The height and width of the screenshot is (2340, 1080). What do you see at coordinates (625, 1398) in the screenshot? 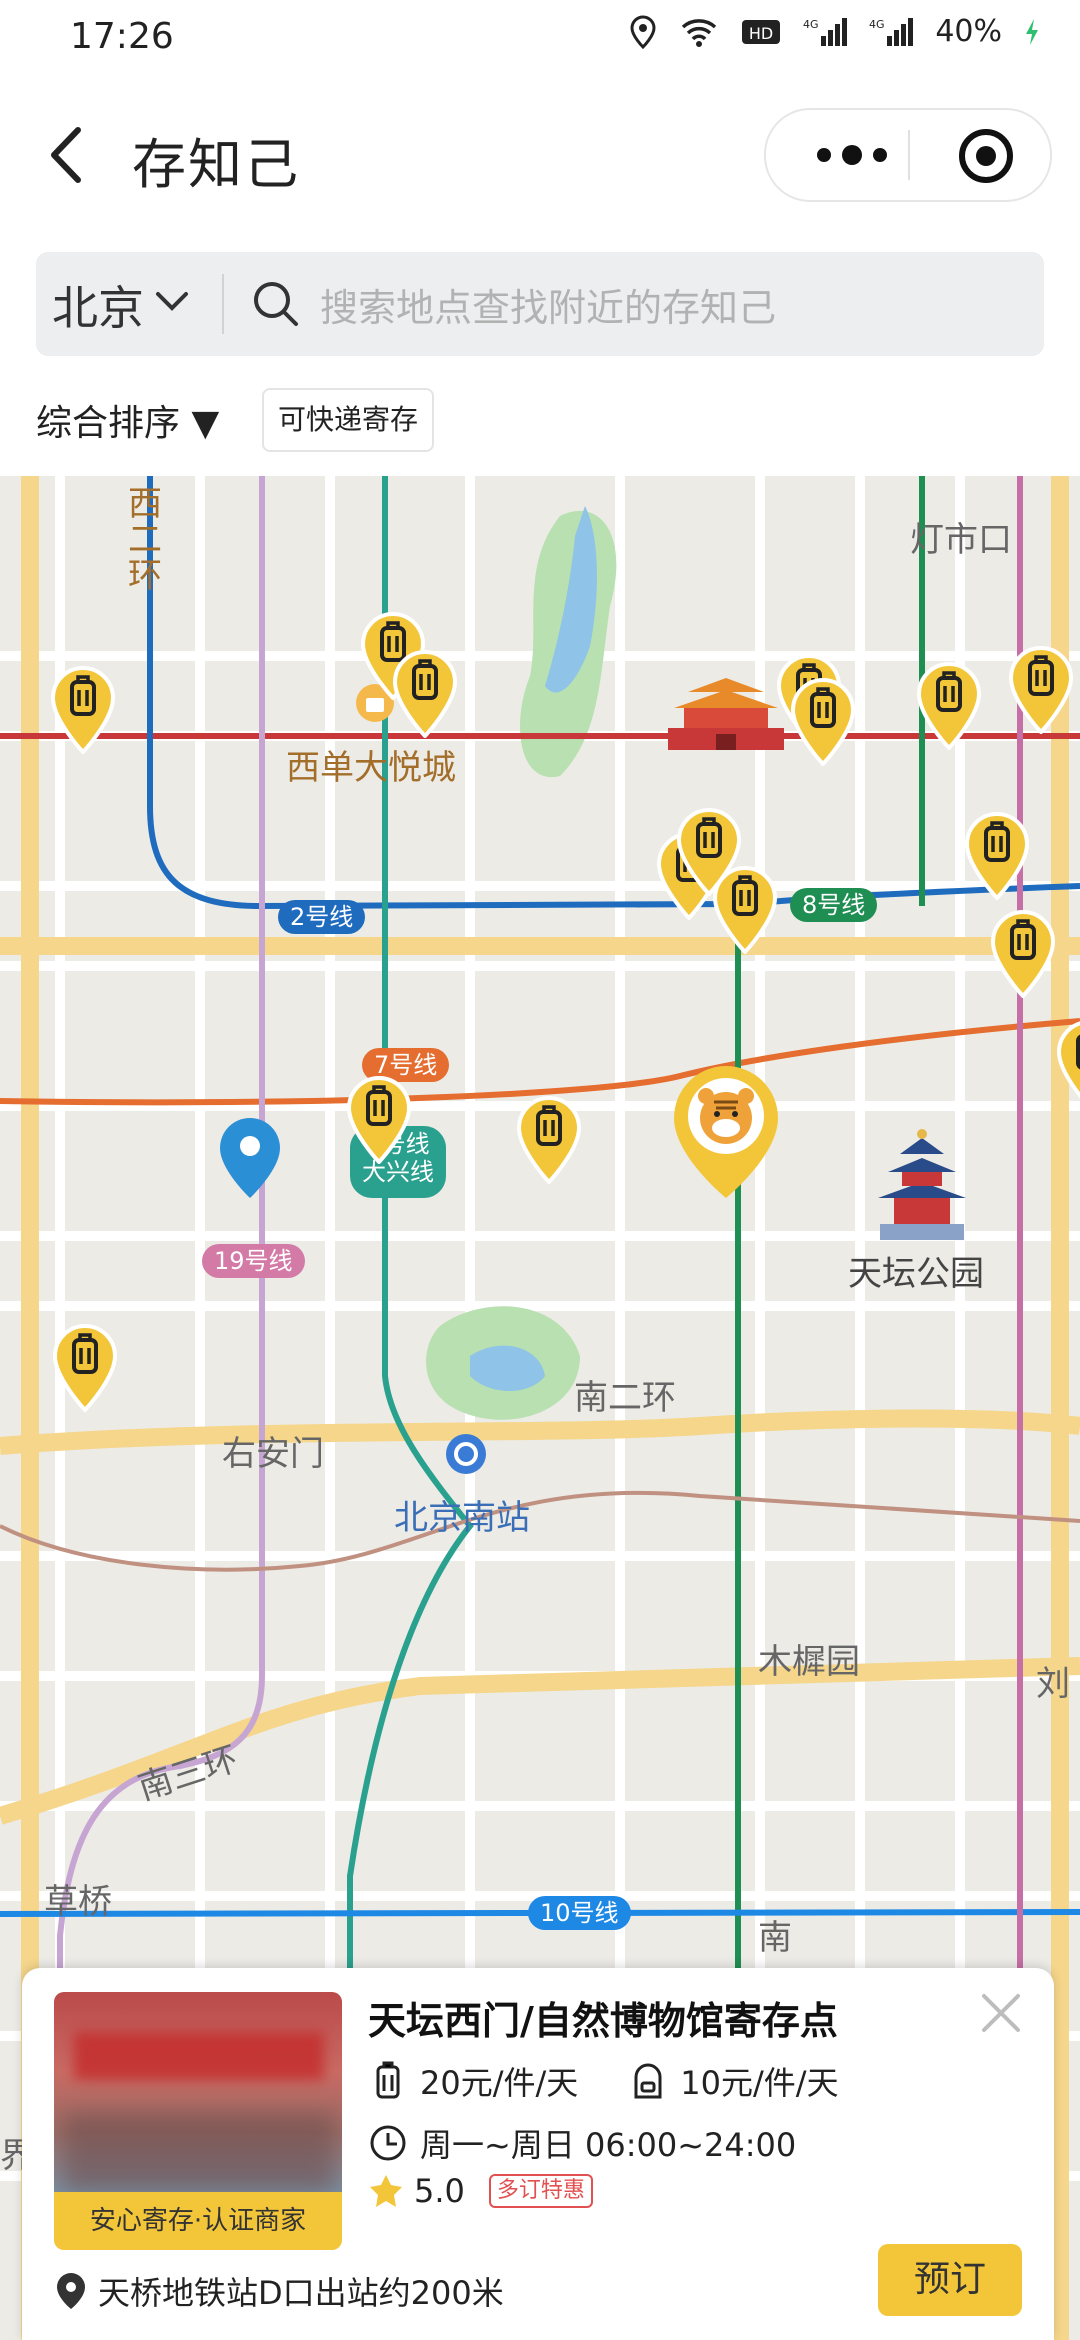
I see `label-nanerhuan: 南二环` at bounding box center [625, 1398].